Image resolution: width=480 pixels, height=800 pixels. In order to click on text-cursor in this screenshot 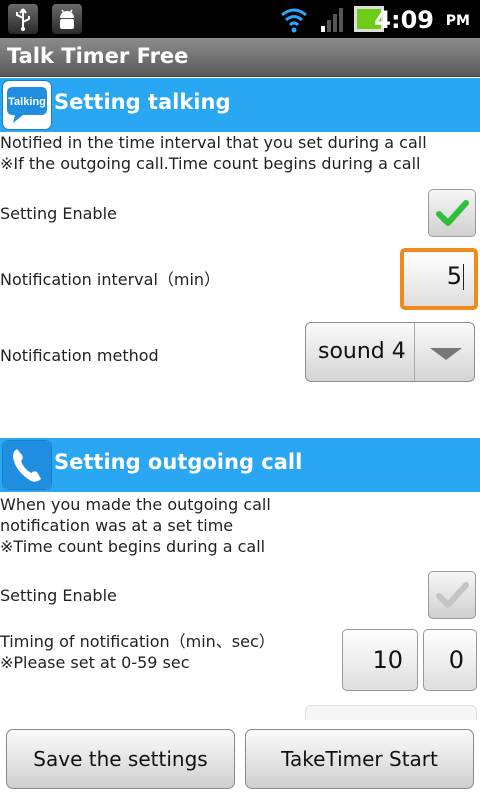, I will do `click(463, 277)`.